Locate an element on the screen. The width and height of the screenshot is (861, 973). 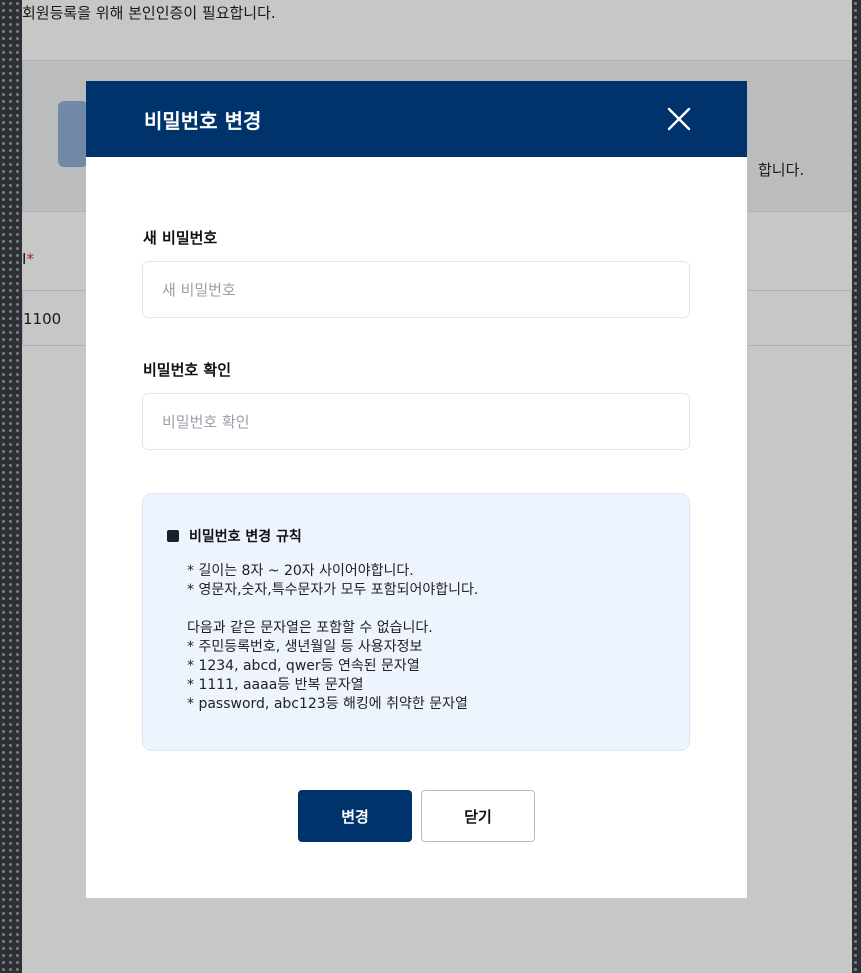
rules-title: 비밀번호 변경 규칙 is located at coordinates (245, 537).